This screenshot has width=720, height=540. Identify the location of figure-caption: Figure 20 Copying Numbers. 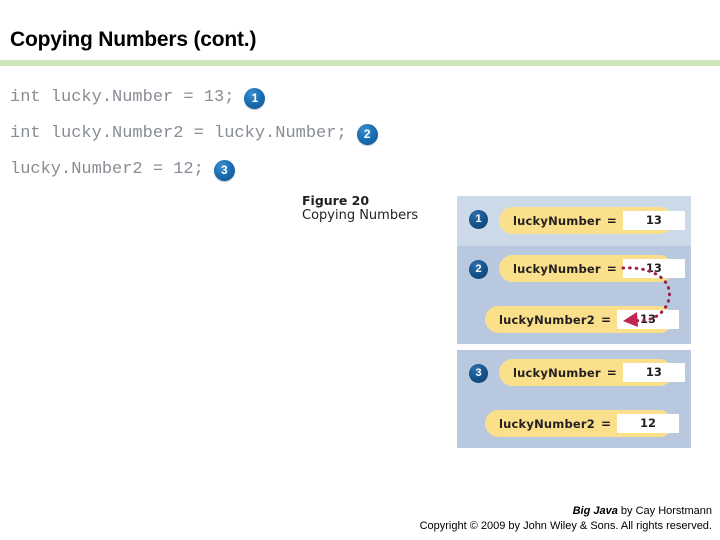
(377, 208).